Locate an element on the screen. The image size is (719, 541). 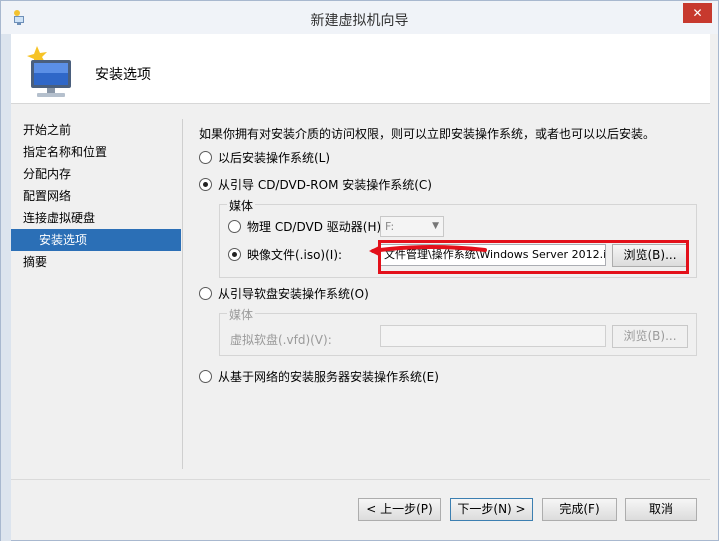
footer-divider is located at coordinates (360, 479).